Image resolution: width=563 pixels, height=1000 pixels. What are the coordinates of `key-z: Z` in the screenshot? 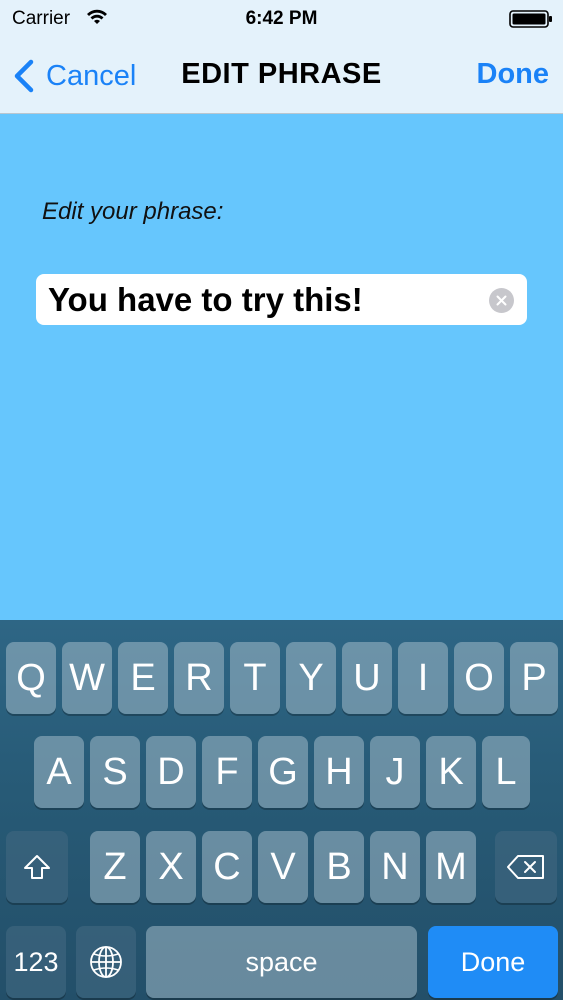 It's located at (115, 867).